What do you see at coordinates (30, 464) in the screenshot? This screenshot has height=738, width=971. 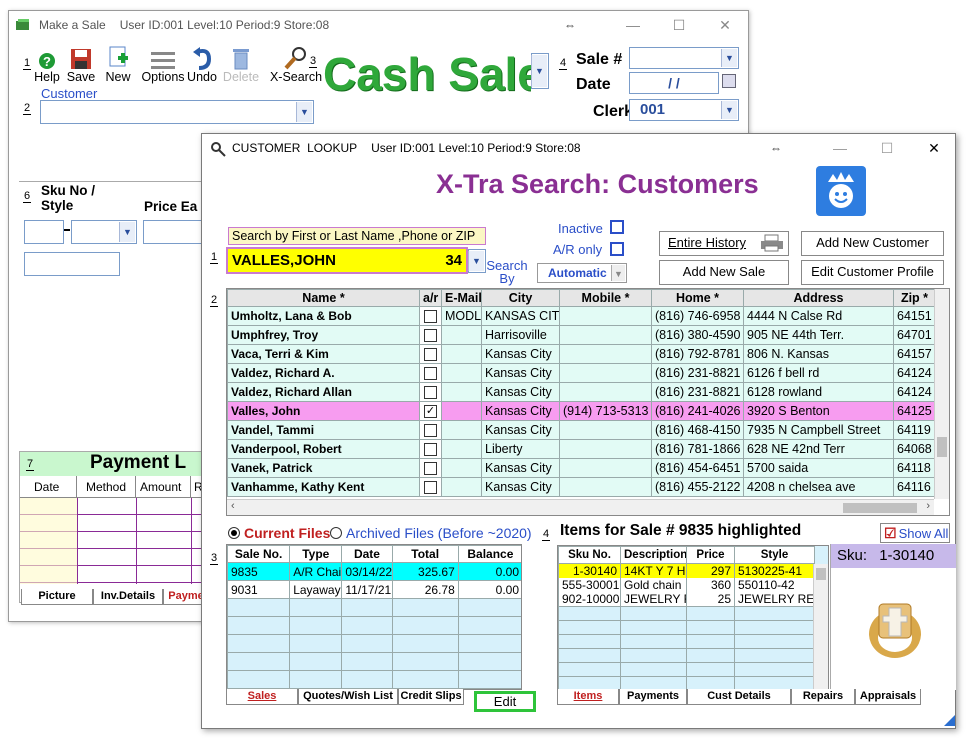 I see `num-7: 7` at bounding box center [30, 464].